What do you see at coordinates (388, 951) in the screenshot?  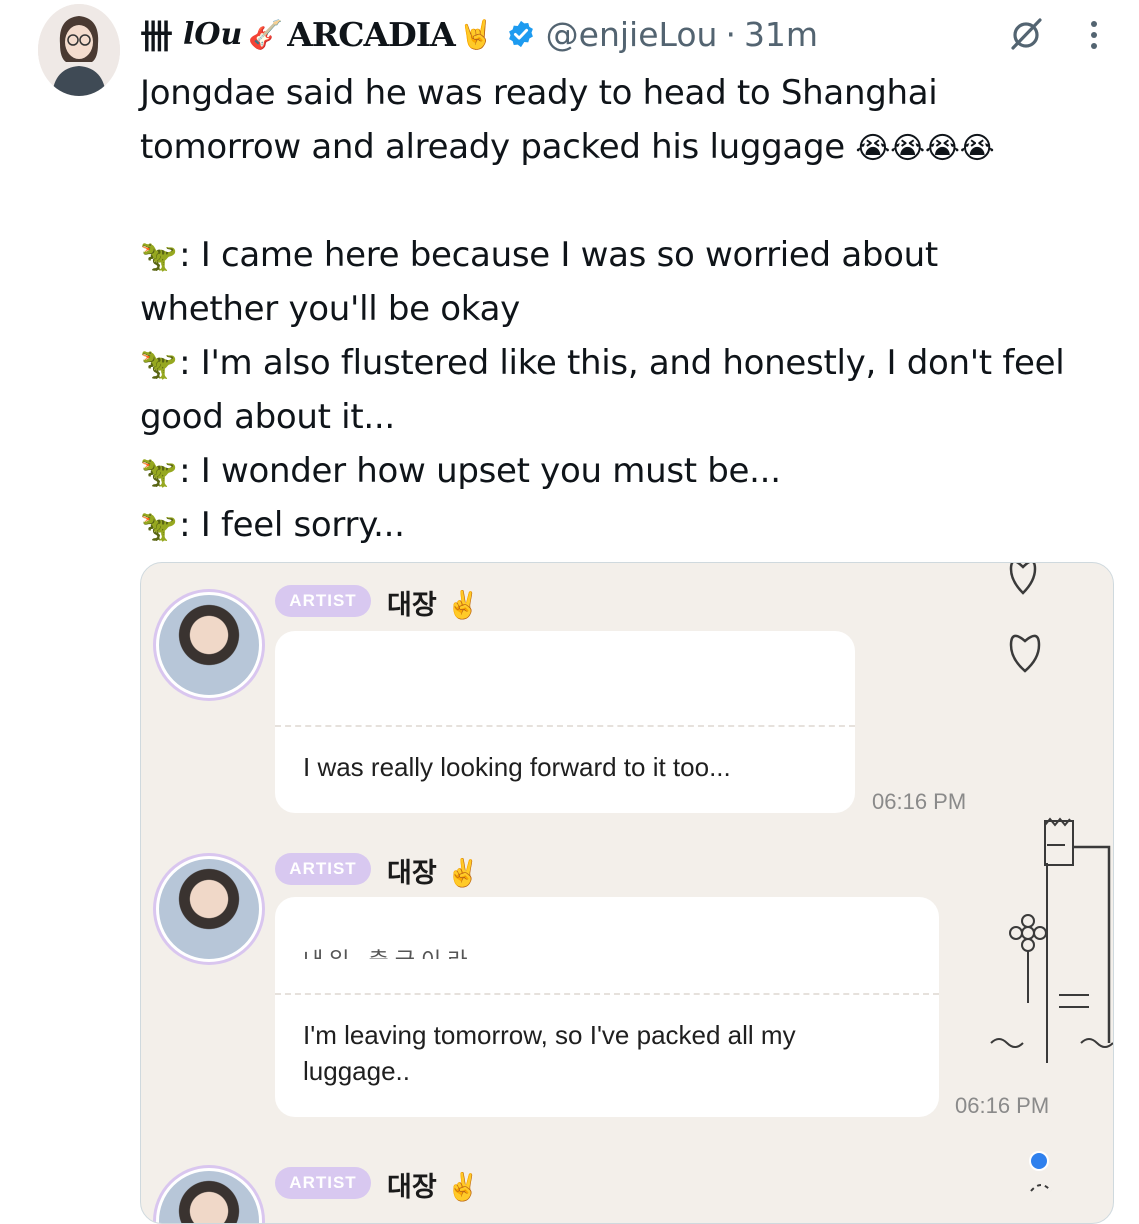 I see `message-original-korean: 내일 출국이라` at bounding box center [388, 951].